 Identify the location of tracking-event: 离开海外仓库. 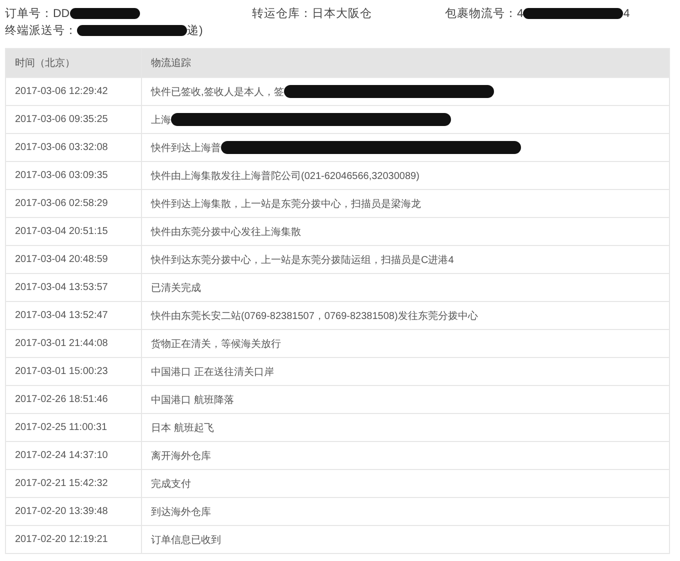
(181, 456).